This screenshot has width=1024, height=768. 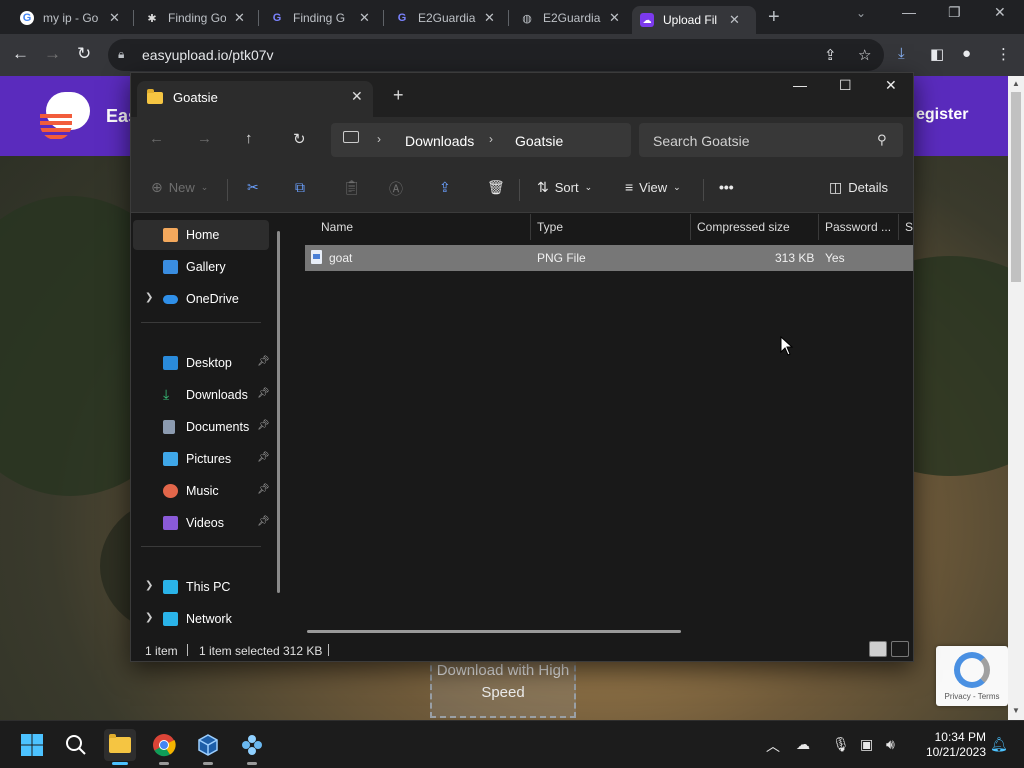 What do you see at coordinates (609, 258) in the screenshot?
I see `table-row: goat PNG File 313 KB Yes` at bounding box center [609, 258].